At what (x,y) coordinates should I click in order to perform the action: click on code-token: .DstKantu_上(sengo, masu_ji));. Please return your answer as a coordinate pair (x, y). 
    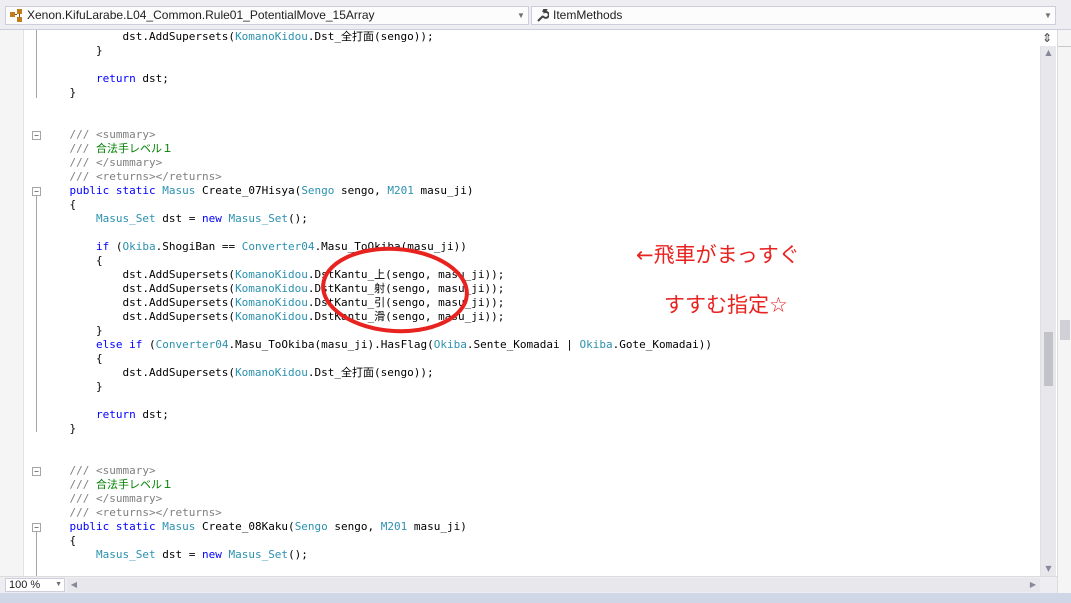
    Looking at the image, I should click on (406, 274).